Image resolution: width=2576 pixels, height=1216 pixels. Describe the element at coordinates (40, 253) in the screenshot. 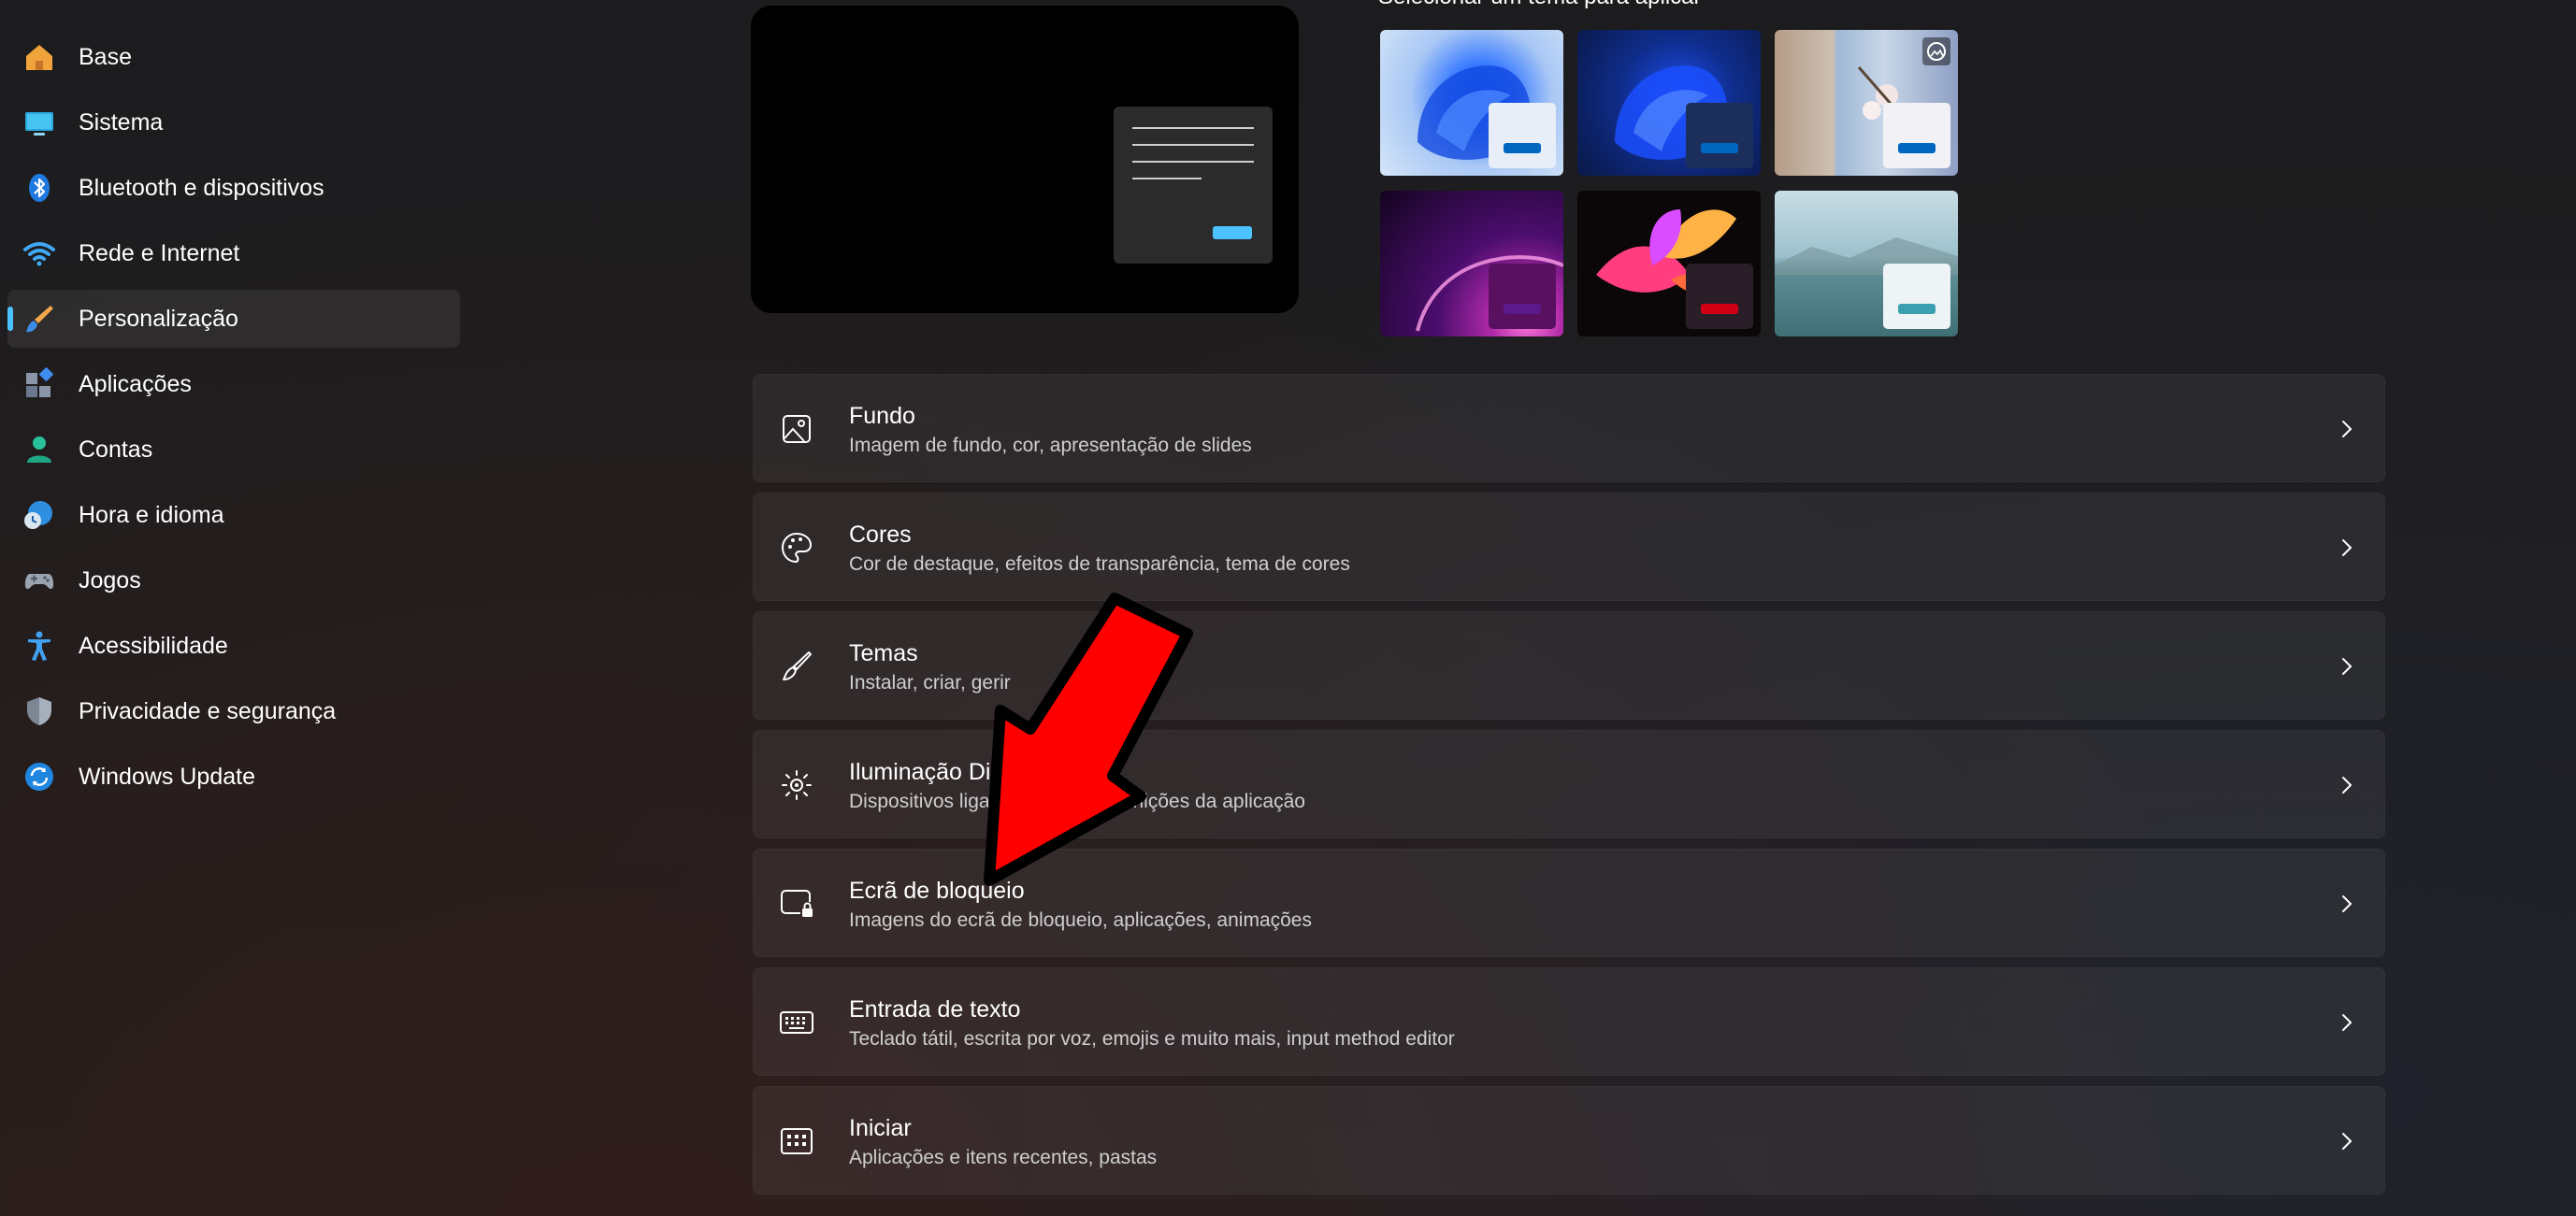

I see `wifi-icon` at that location.